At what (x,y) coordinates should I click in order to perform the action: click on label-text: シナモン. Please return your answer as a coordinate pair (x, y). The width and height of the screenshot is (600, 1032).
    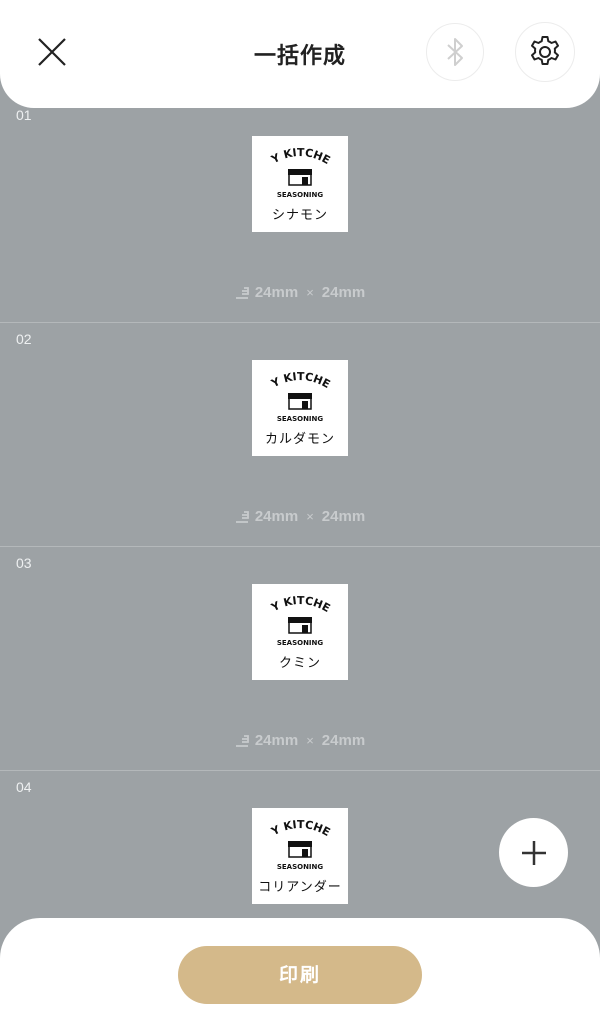
    Looking at the image, I should click on (299, 215).